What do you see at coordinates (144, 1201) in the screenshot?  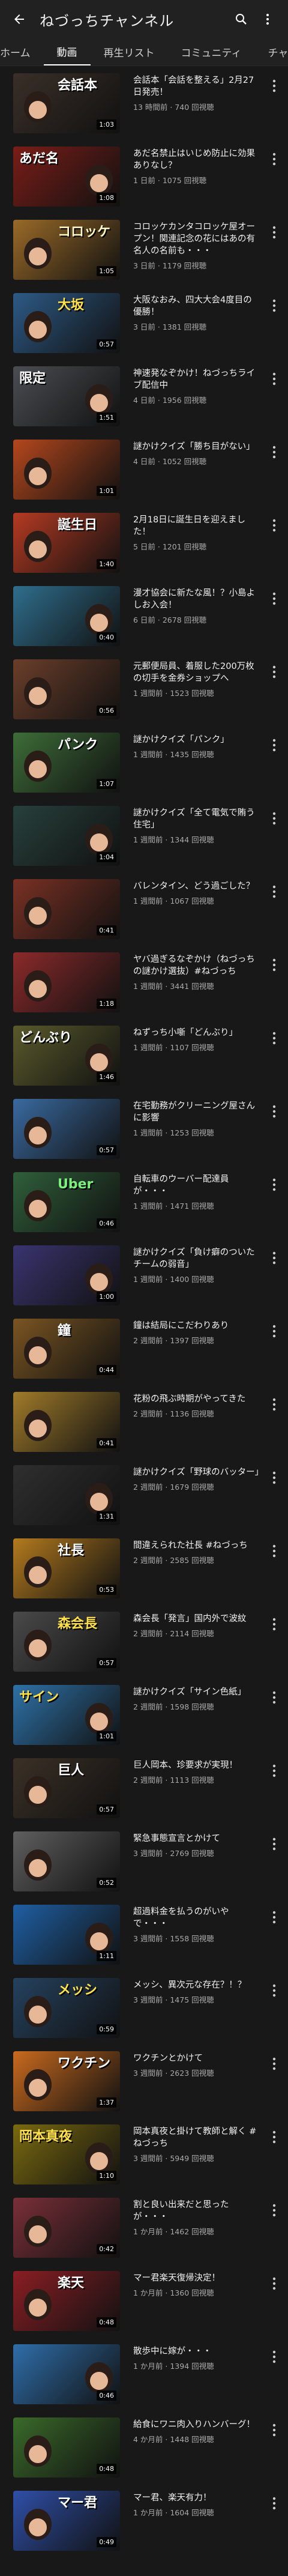 I see `video-list-item: Uber 0:46 自転車のウーバー配達員が・・・ 1 週間前 · 1471 回視聴` at bounding box center [144, 1201].